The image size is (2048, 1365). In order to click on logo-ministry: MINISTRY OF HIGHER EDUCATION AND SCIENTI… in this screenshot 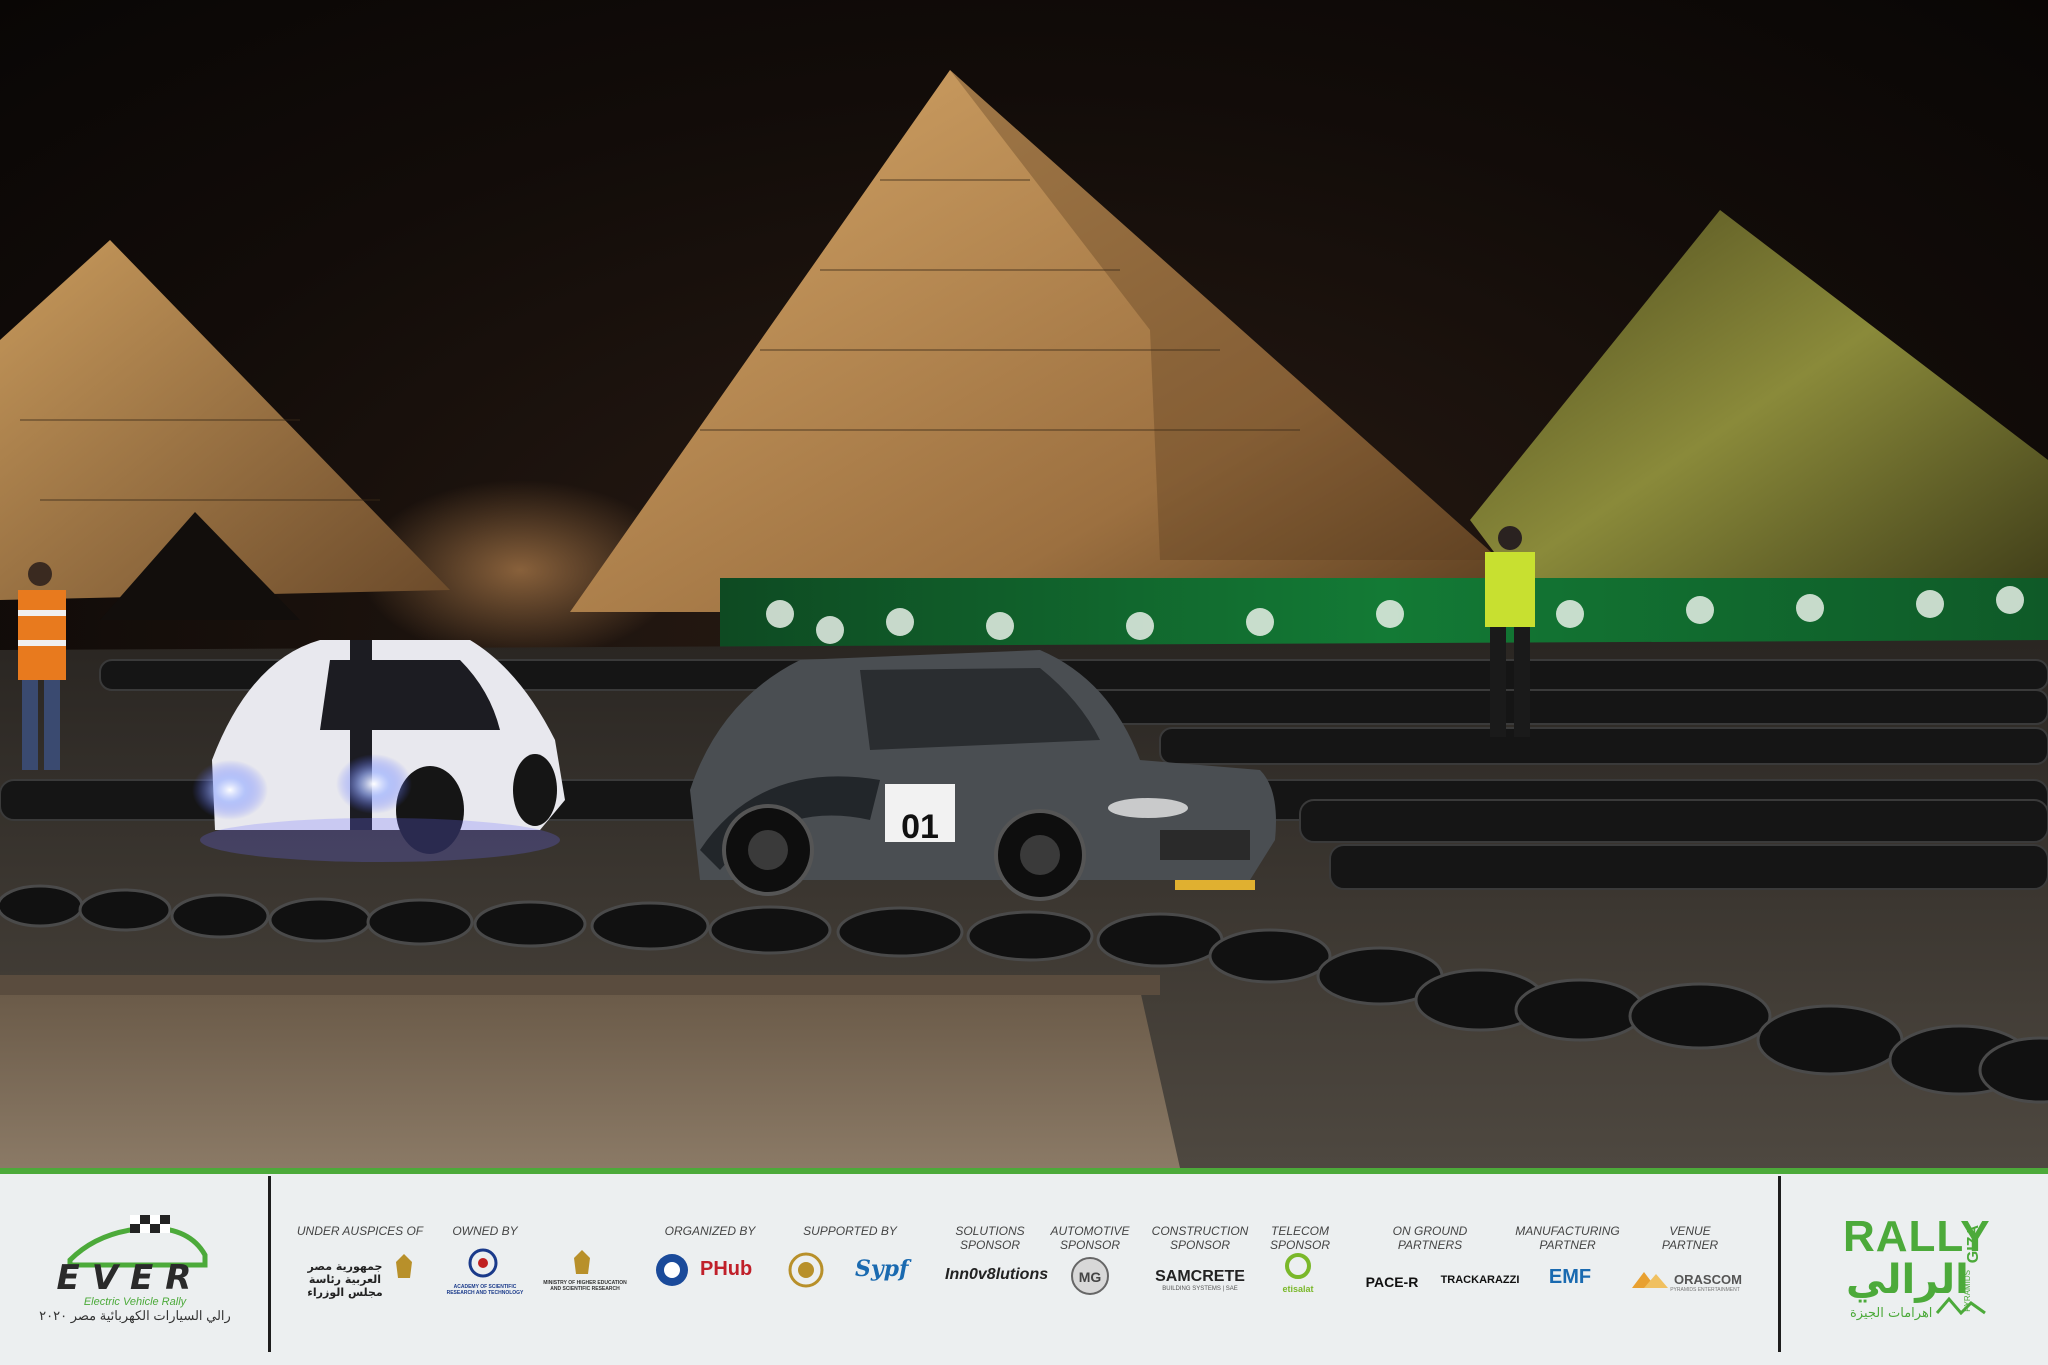, I will do `click(585, 1286)`.